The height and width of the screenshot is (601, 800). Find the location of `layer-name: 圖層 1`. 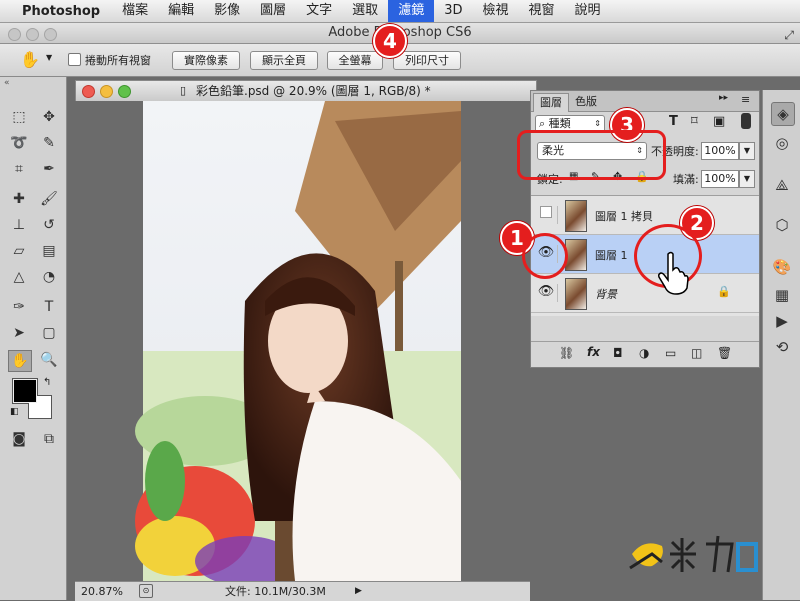

layer-name: 圖層 1 is located at coordinates (611, 255).